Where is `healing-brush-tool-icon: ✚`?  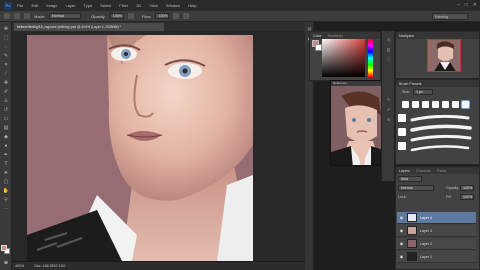
healing-brush-tool-icon: ✚ is located at coordinates (6, 83).